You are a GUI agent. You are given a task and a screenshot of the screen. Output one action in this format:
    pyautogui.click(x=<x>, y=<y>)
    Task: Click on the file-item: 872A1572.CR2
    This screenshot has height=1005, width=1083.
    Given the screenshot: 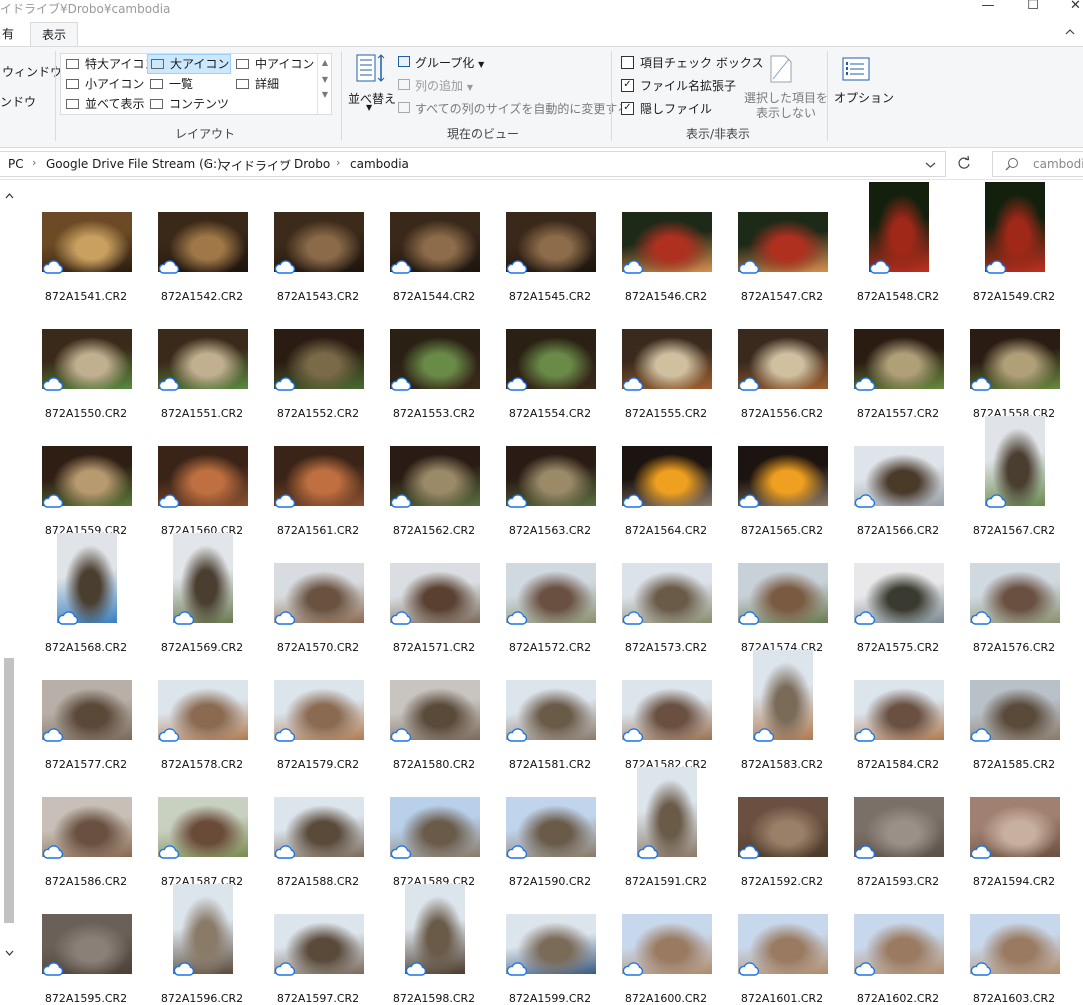 What is the action you would take?
    pyautogui.click(x=550, y=593)
    